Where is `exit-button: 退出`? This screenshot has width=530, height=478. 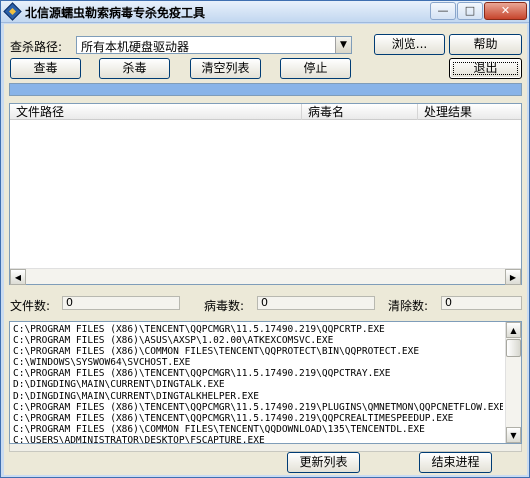 exit-button: 退出 is located at coordinates (485, 68).